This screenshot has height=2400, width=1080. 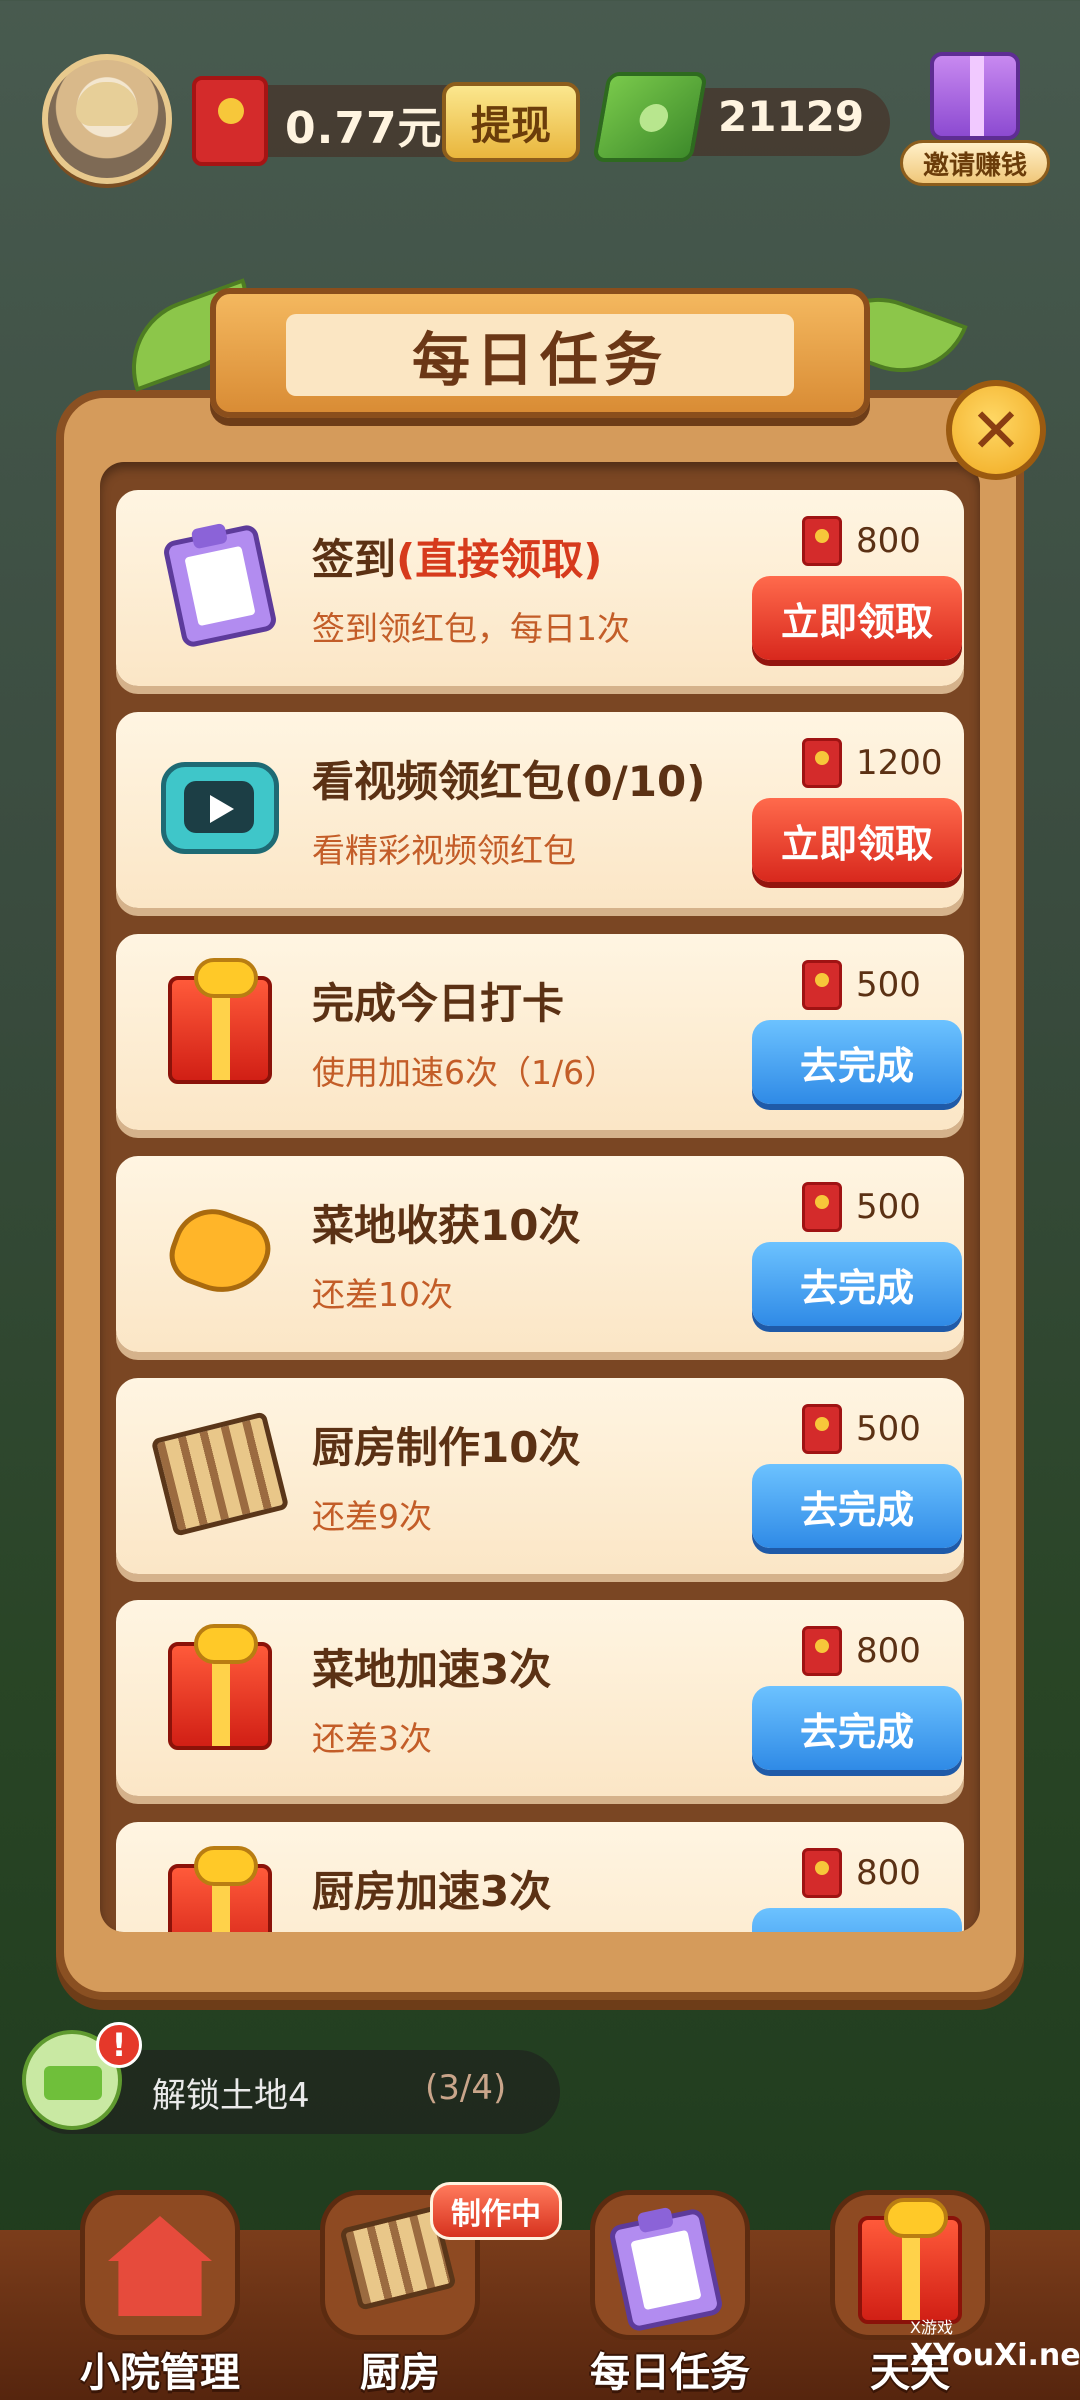 I want to click on dialog-title: 每日任务, so click(x=540, y=355).